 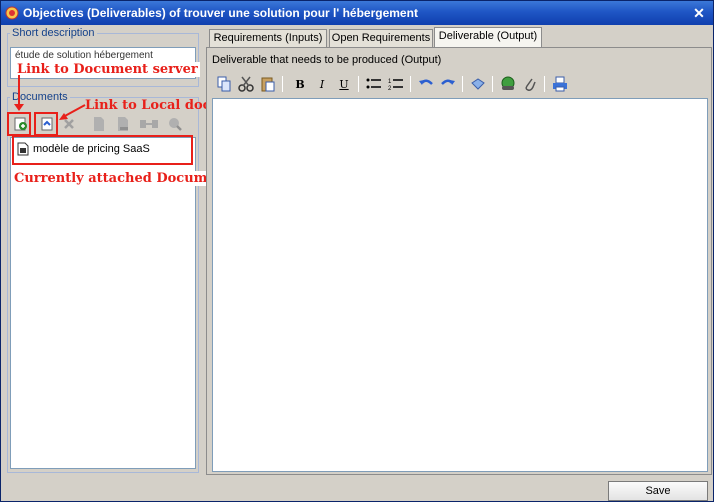 What do you see at coordinates (53, 33) in the screenshot?
I see `short-description-label: Short description` at bounding box center [53, 33].